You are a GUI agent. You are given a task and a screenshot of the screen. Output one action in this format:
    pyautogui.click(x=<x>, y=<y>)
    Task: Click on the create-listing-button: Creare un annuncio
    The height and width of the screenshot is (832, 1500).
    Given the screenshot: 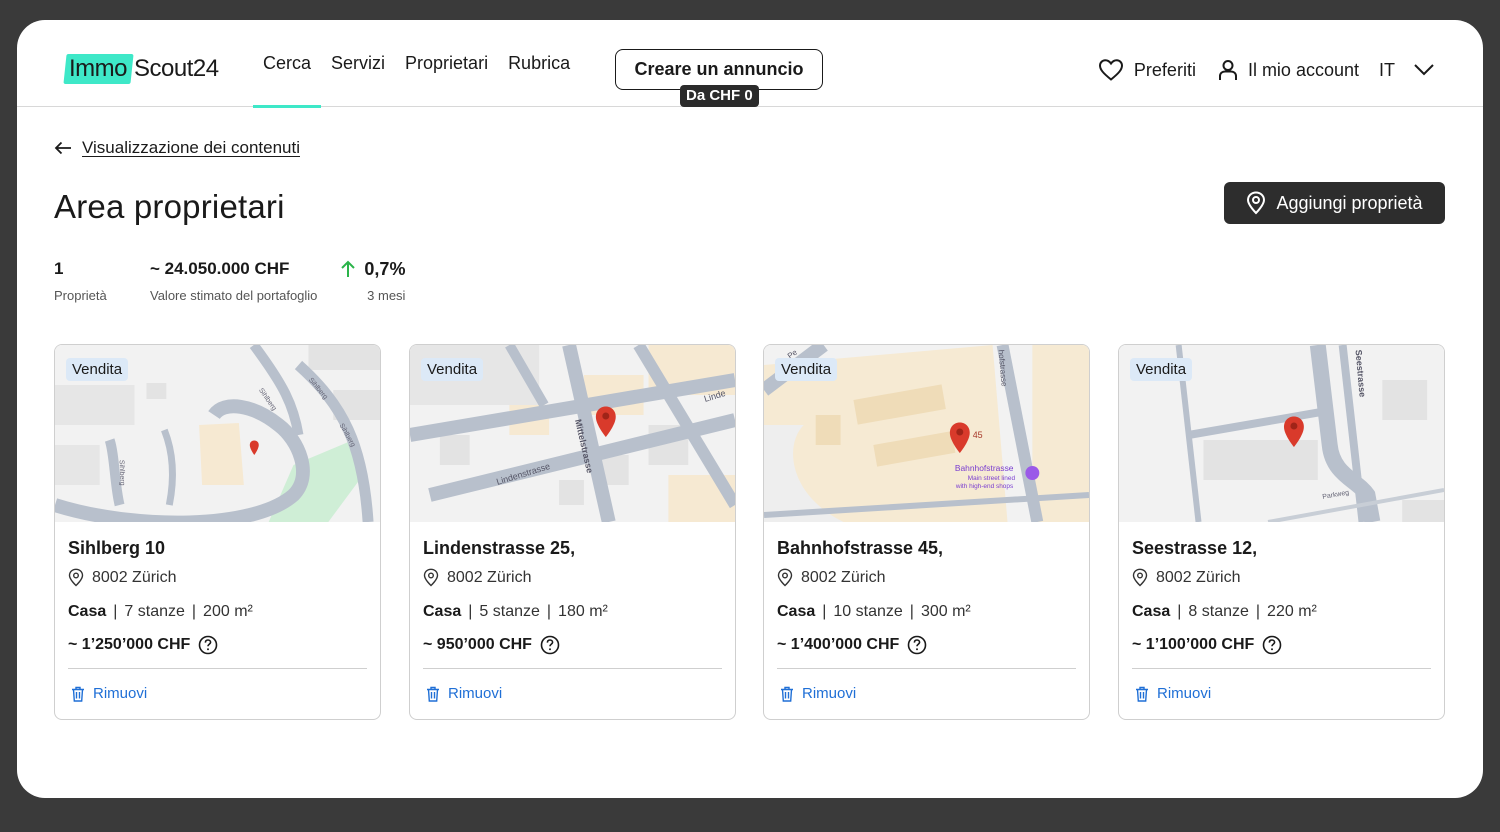 What is the action you would take?
    pyautogui.click(x=719, y=69)
    